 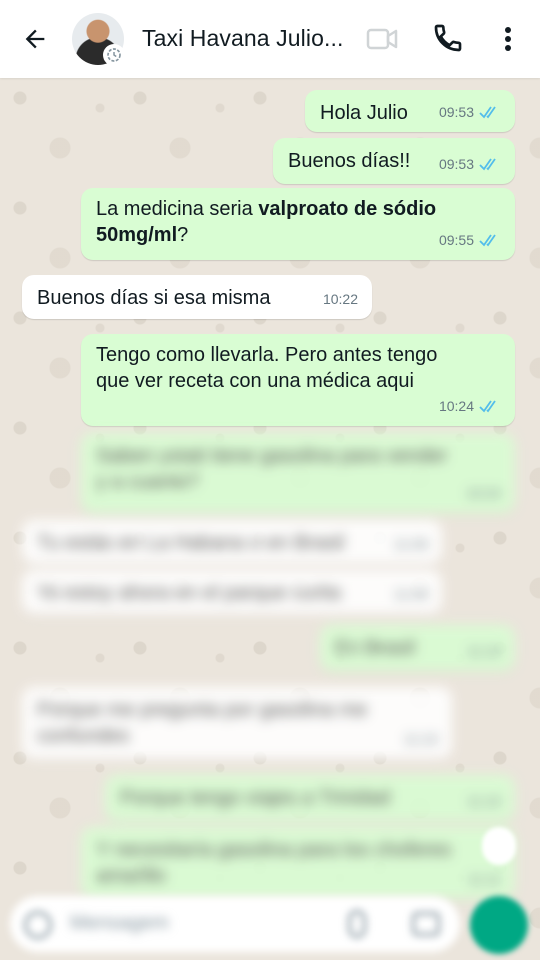 I want to click on paperclip-icon, so click(x=357, y=924).